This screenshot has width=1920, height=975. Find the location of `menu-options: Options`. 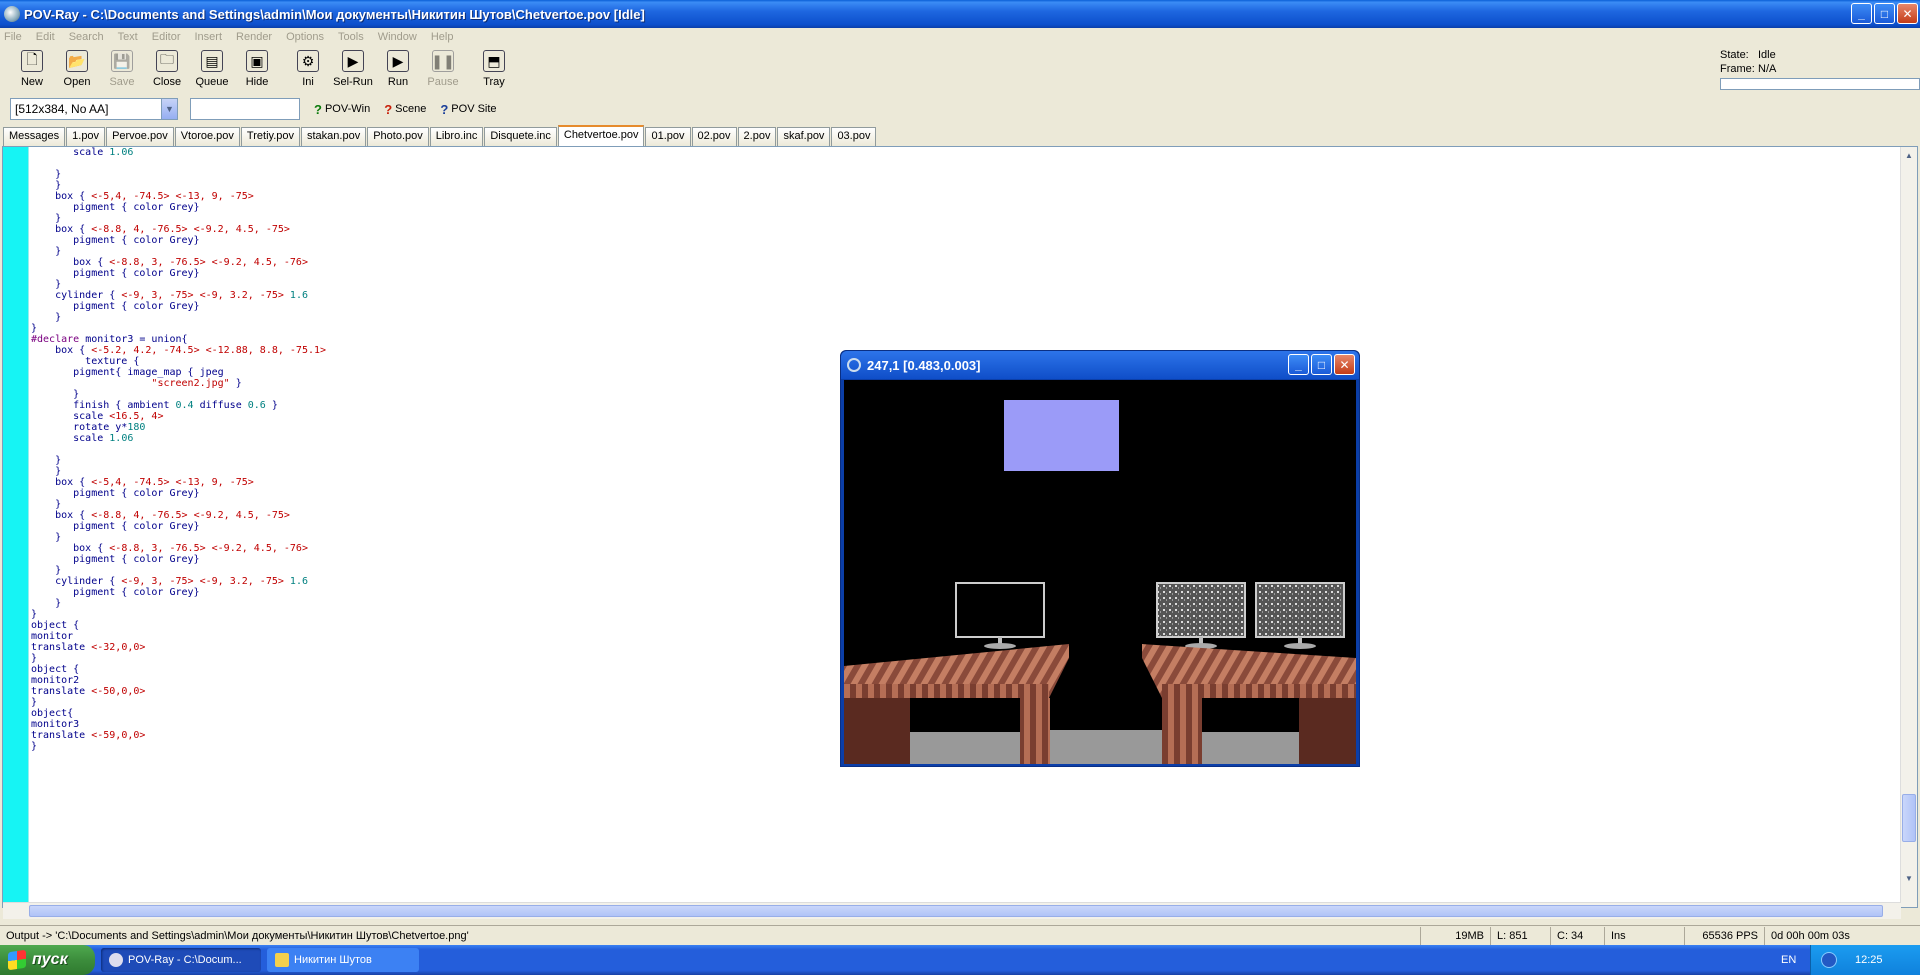

menu-options: Options is located at coordinates (305, 37).